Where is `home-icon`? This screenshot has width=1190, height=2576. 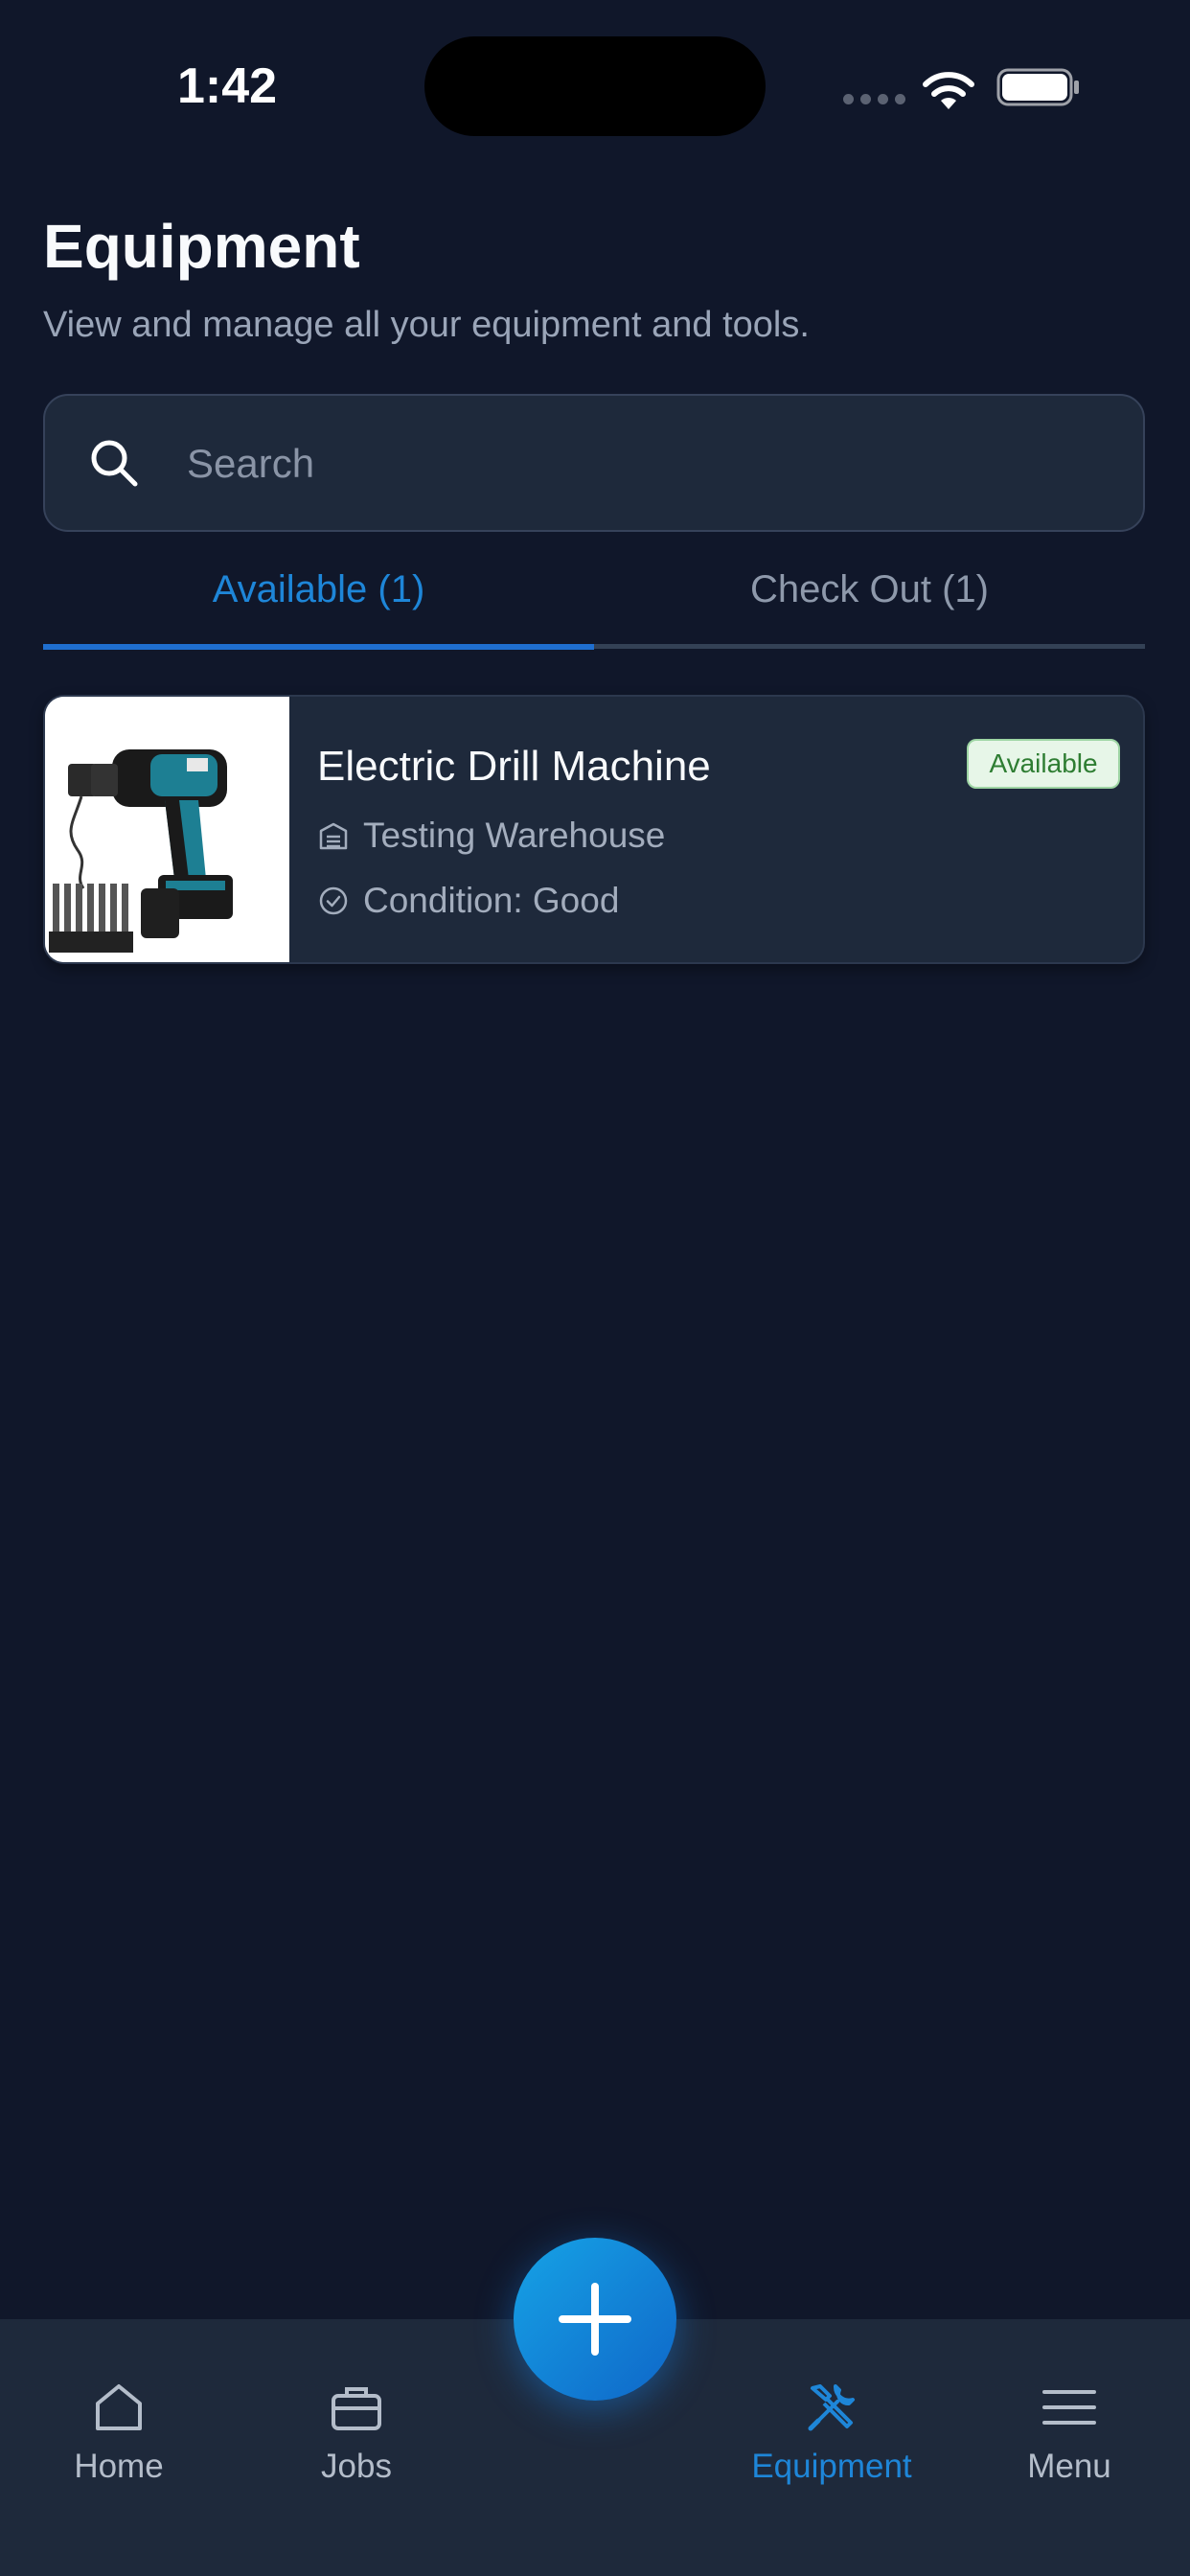
home-icon is located at coordinates (119, 2407).